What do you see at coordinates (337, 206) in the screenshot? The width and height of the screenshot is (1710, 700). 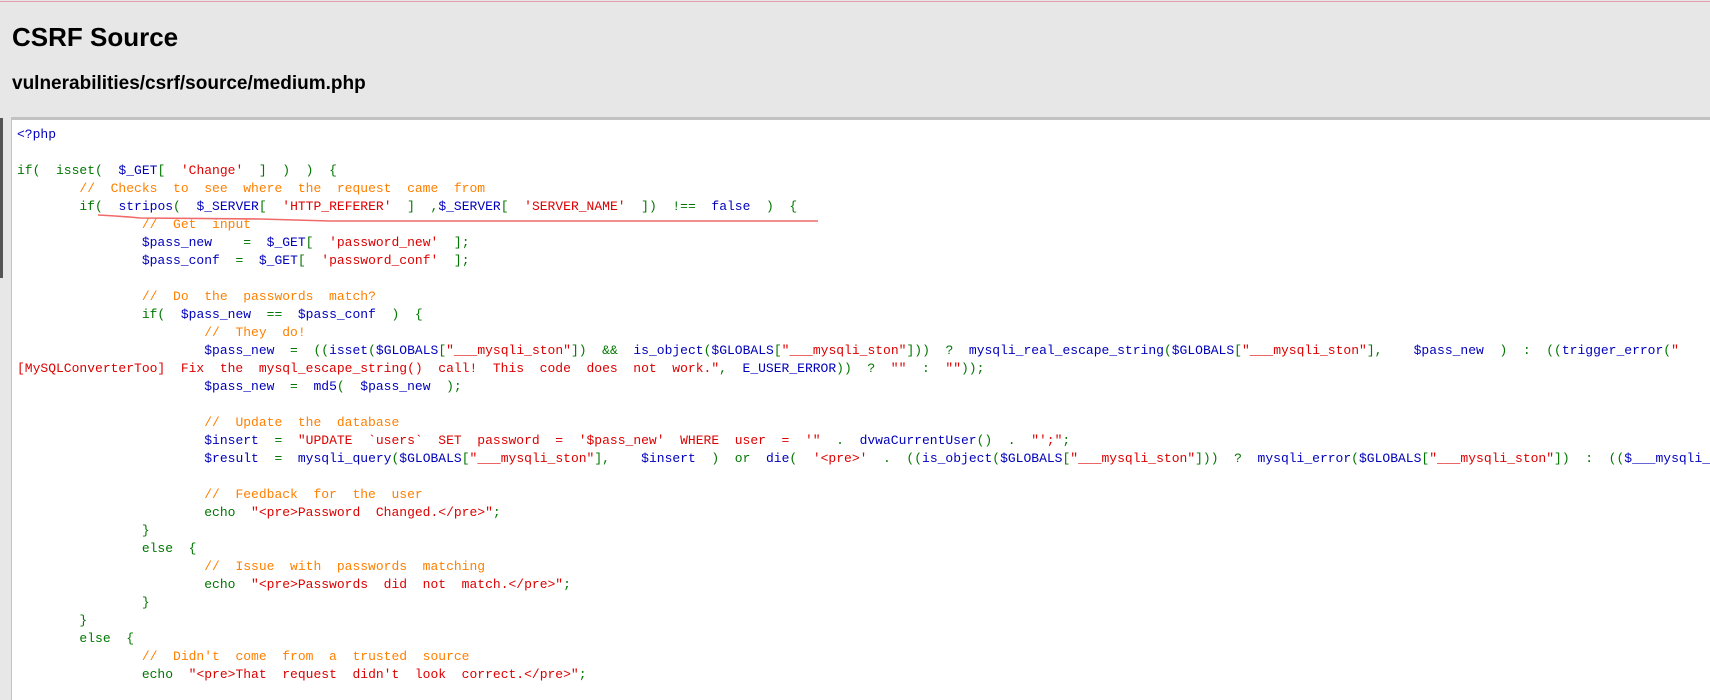 I see `code-string: 'HTTP_REFERER'` at bounding box center [337, 206].